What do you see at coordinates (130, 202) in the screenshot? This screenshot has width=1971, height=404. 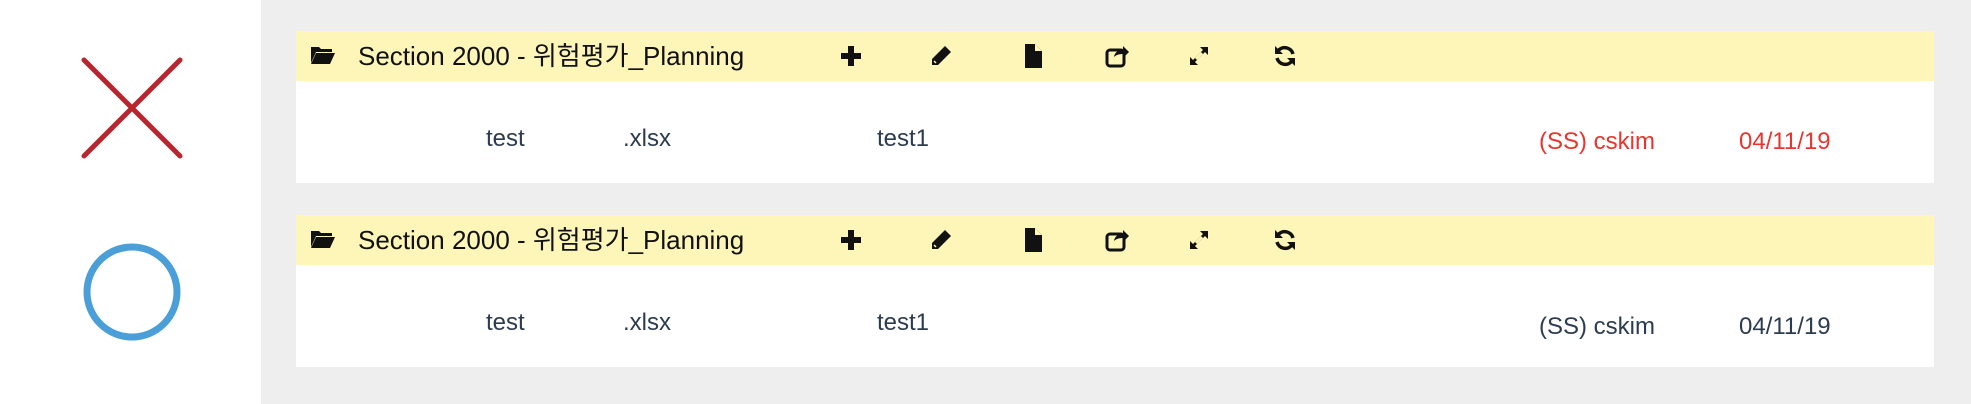 I see `example-markers-column` at bounding box center [130, 202].